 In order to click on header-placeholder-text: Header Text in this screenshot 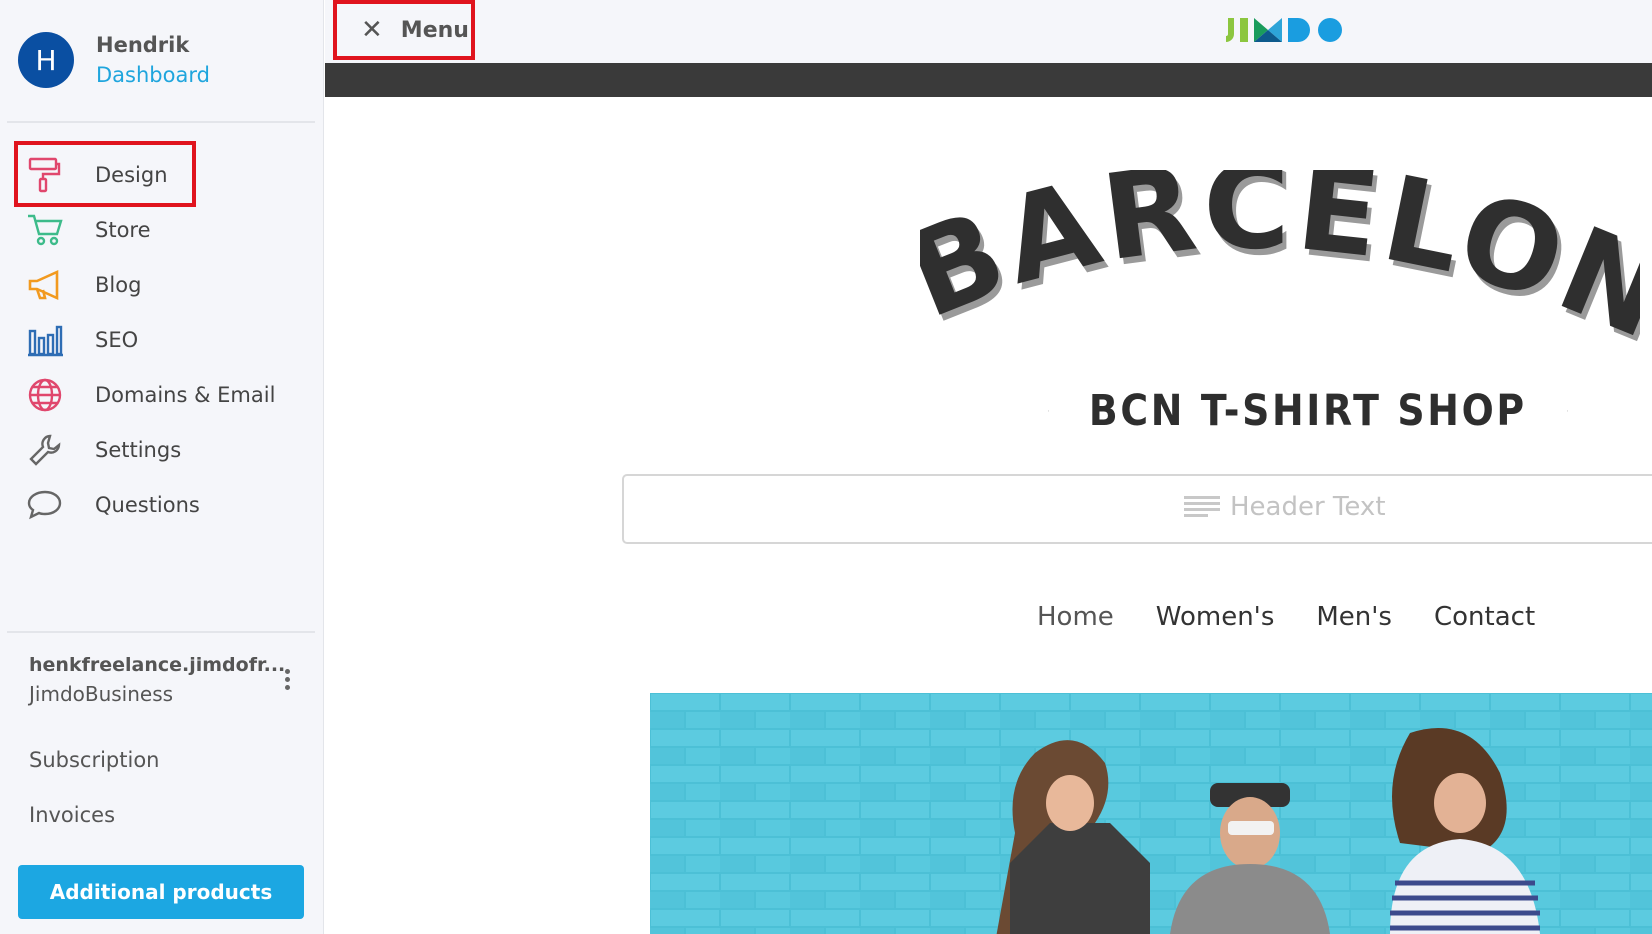, I will do `click(1308, 507)`.